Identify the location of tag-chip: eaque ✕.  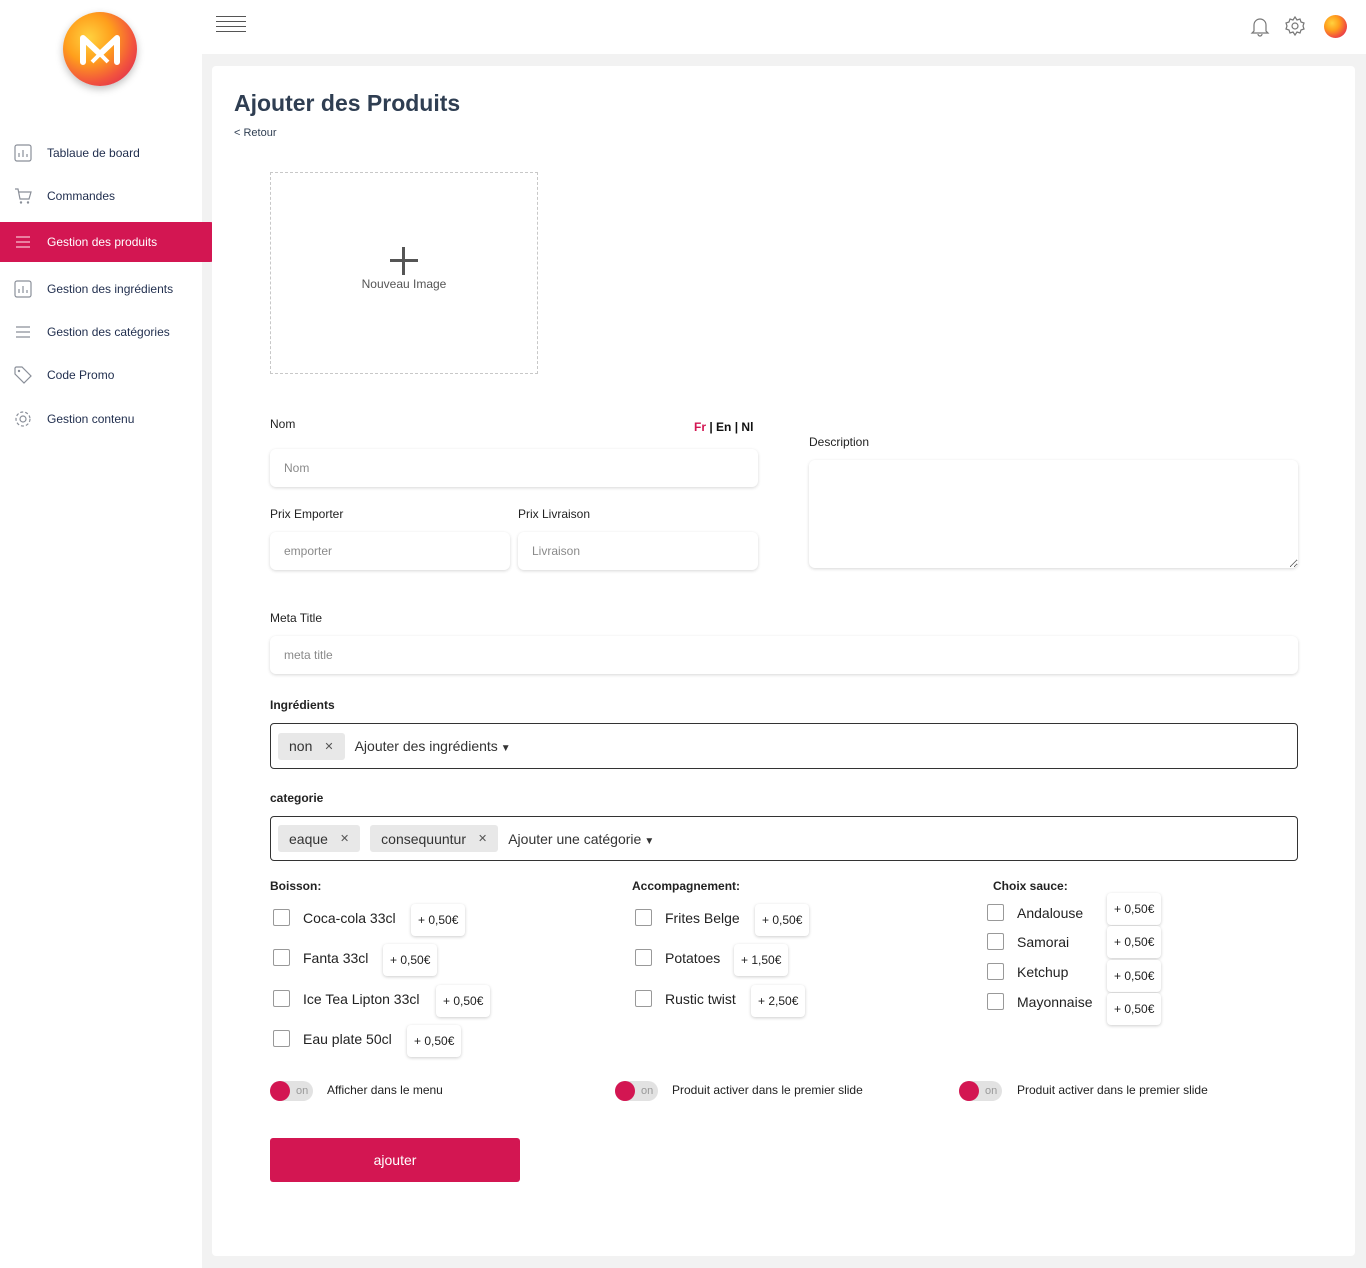
(319, 838).